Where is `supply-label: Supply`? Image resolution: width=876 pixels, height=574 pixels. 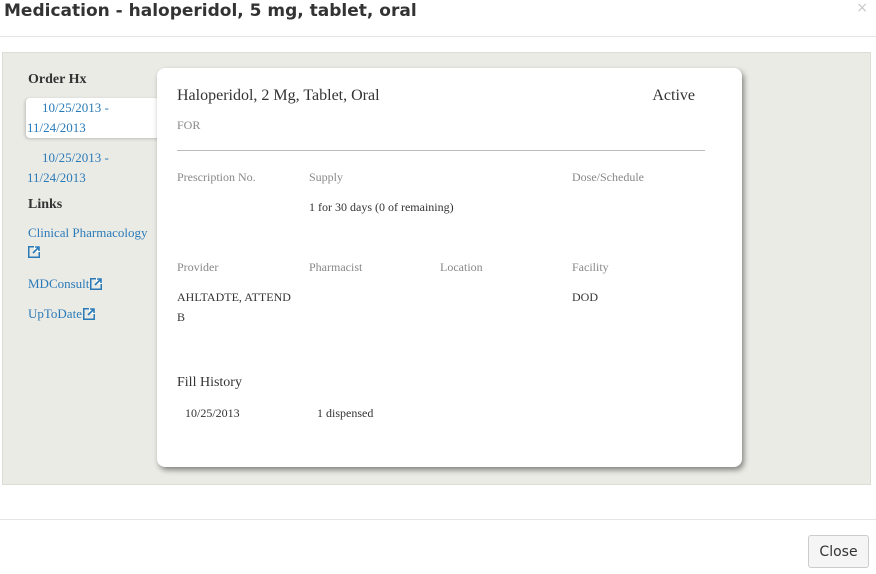
supply-label: Supply is located at coordinates (326, 177).